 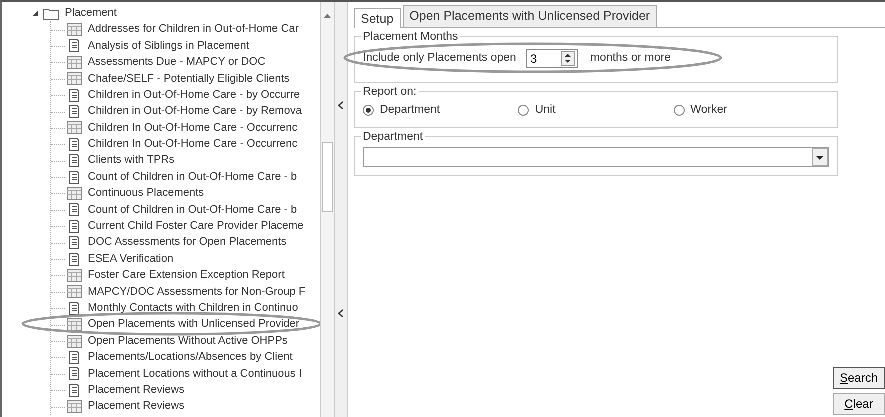 What do you see at coordinates (187, 242) in the screenshot?
I see `tree-item: DOC Assessments for Open Placements` at bounding box center [187, 242].